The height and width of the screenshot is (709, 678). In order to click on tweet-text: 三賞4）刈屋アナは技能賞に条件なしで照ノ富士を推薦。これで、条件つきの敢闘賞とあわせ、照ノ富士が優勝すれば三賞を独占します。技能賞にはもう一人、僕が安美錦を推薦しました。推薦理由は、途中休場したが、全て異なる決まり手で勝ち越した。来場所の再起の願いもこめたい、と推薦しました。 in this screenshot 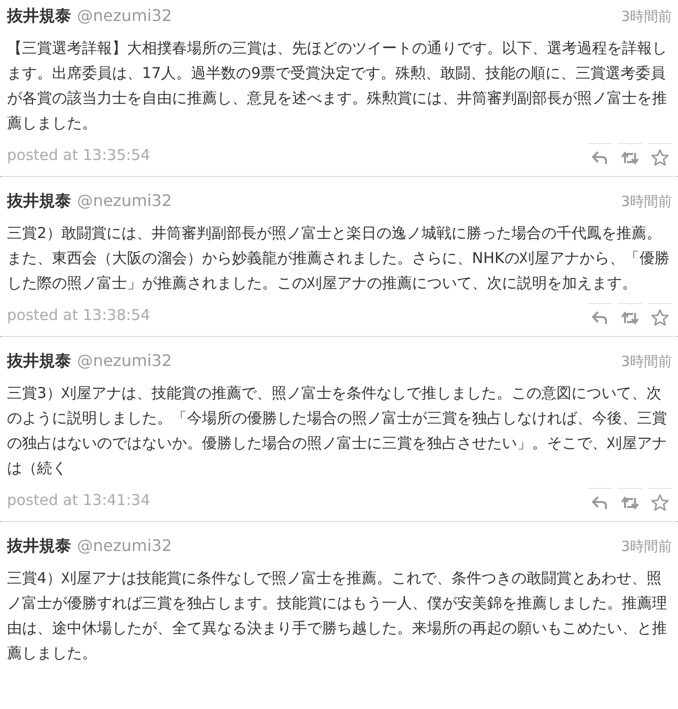, I will do `click(337, 616)`.